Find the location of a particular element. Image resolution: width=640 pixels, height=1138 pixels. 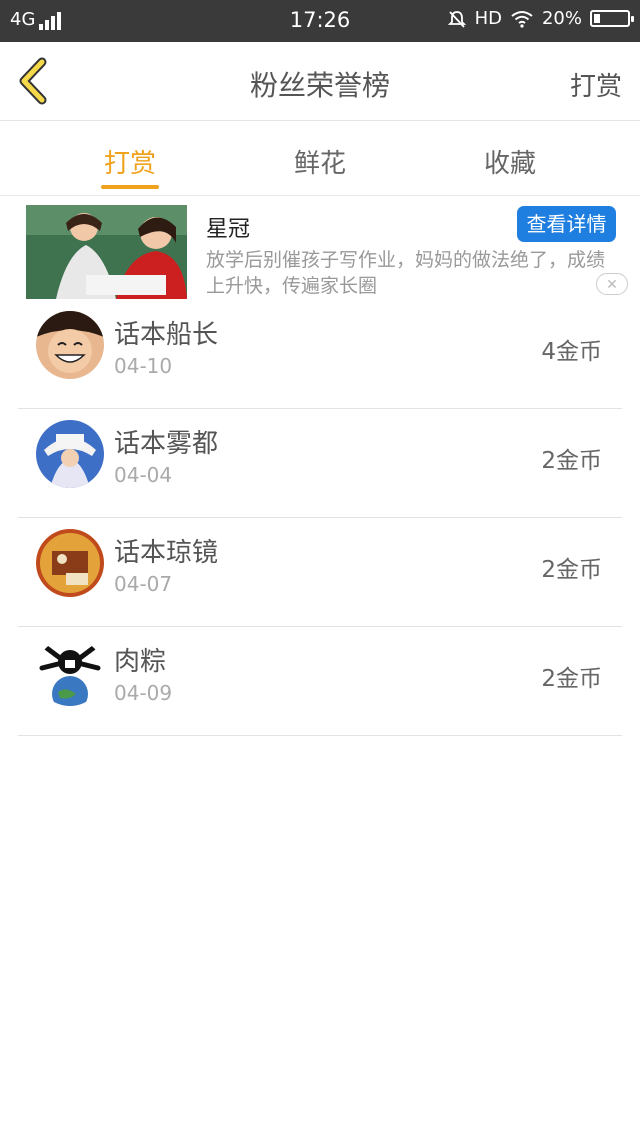

fan-name: 话本船长 is located at coordinates (166, 335).